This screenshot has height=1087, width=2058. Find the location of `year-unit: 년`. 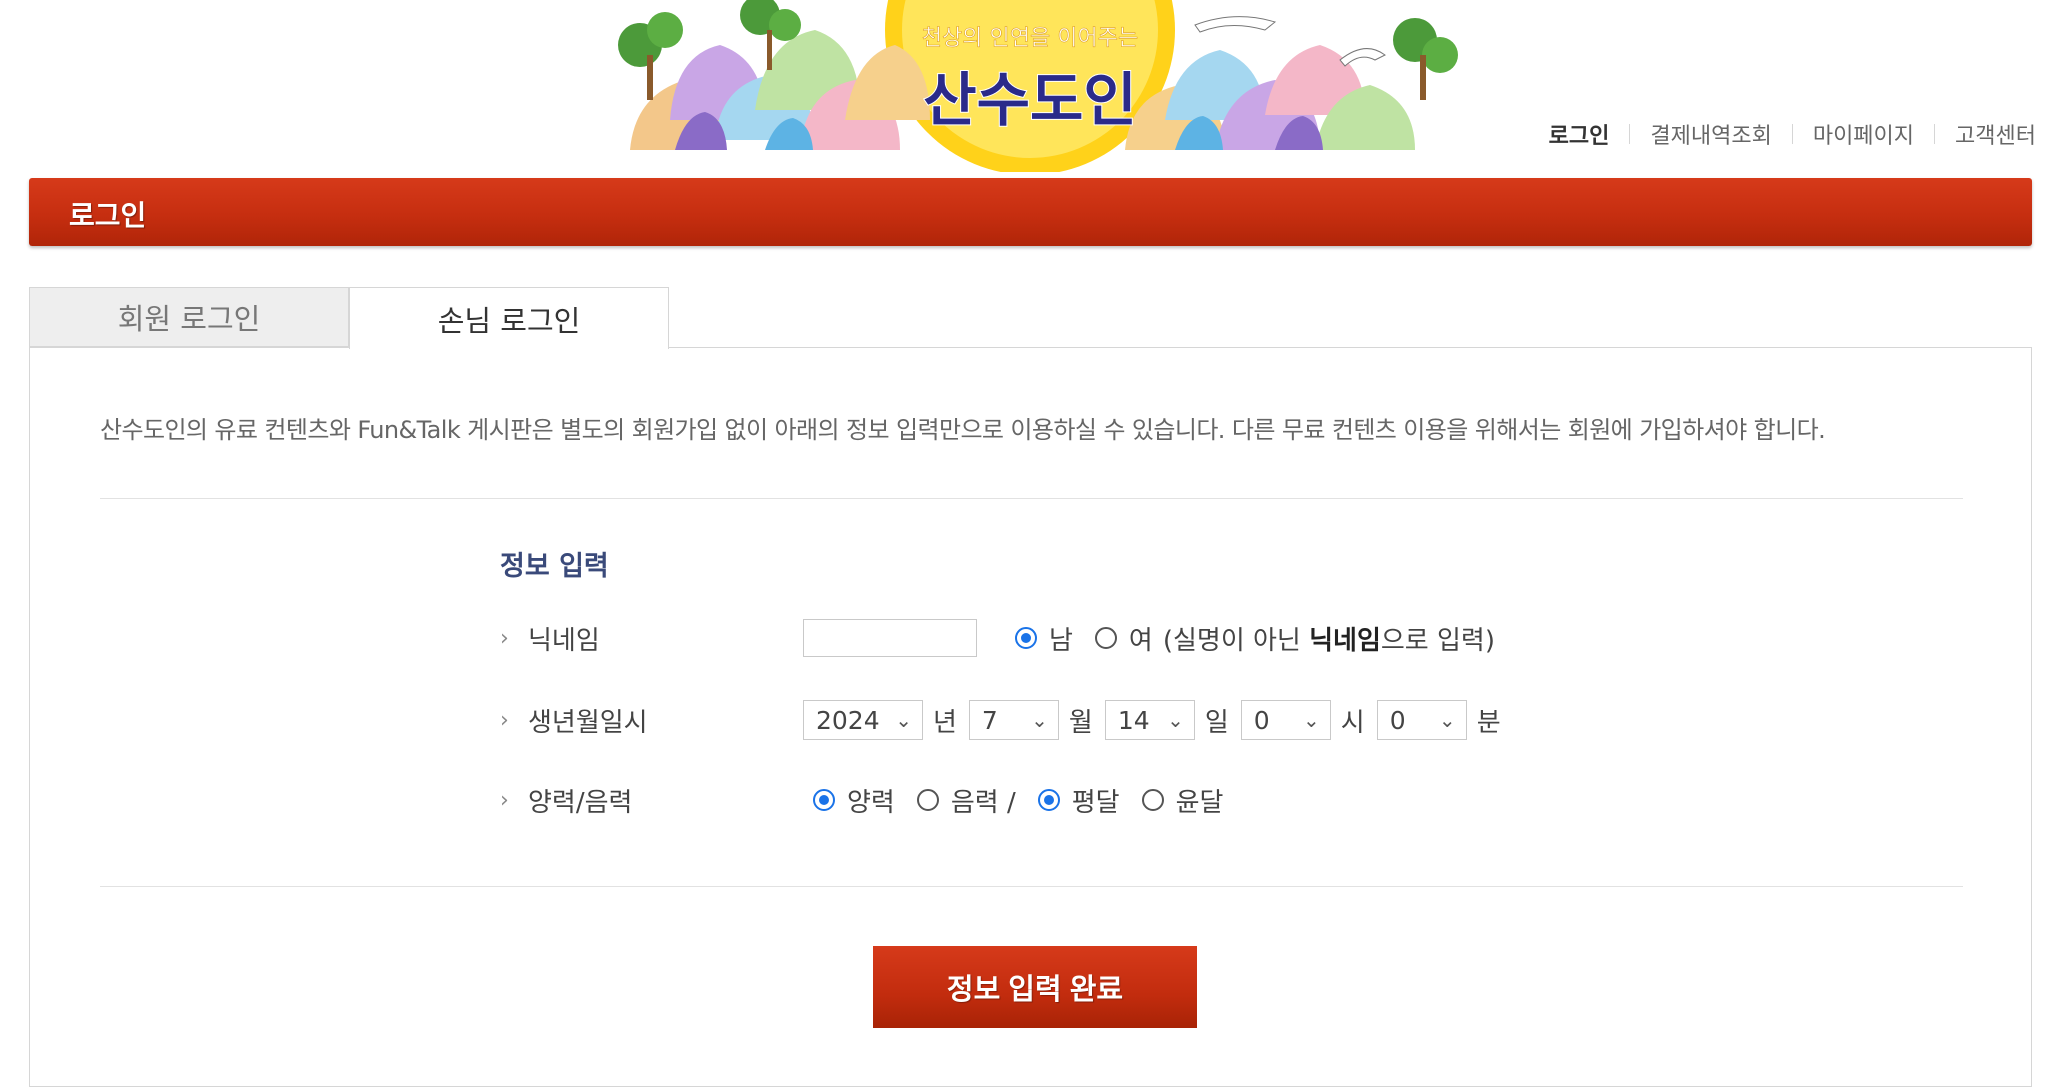

year-unit: 년 is located at coordinates (945, 722).